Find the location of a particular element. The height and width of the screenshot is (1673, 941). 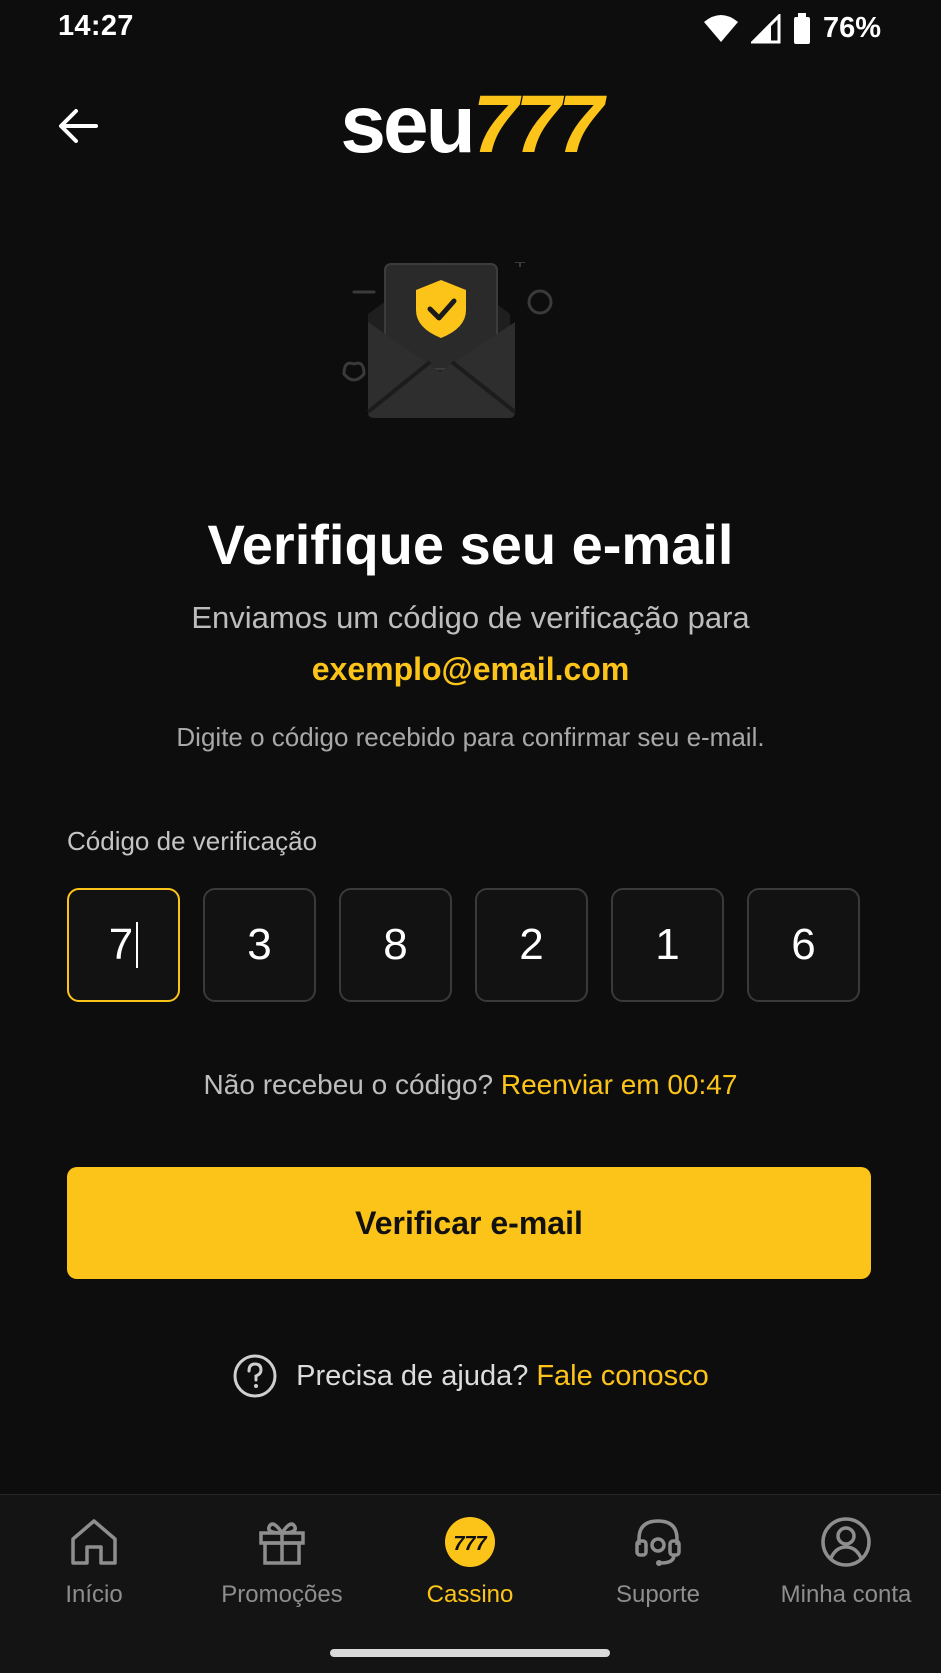

code-digit-value: 1 is located at coordinates (667, 944).